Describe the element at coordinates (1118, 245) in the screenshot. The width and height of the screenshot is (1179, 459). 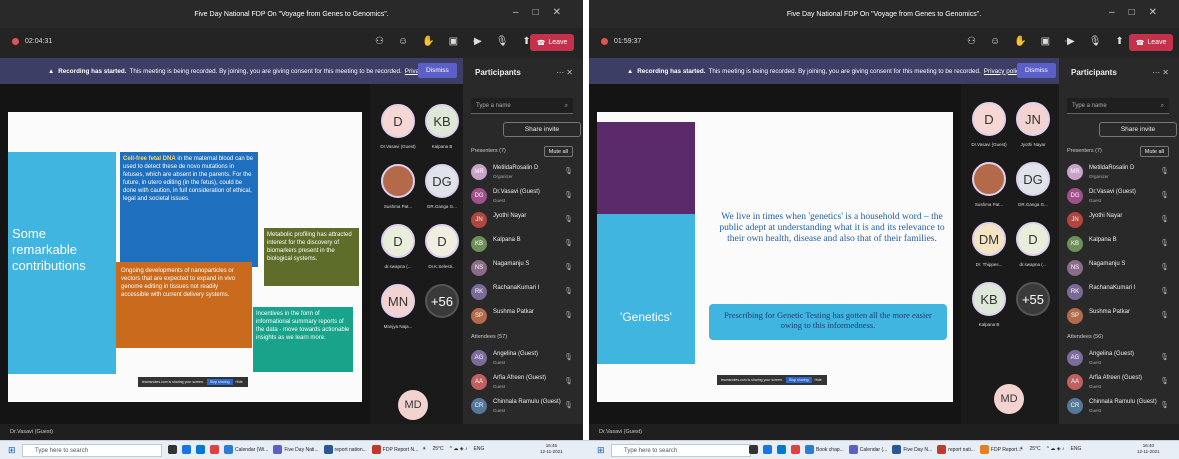
I see `participant-row: KB Kalpana B 🎙` at that location.